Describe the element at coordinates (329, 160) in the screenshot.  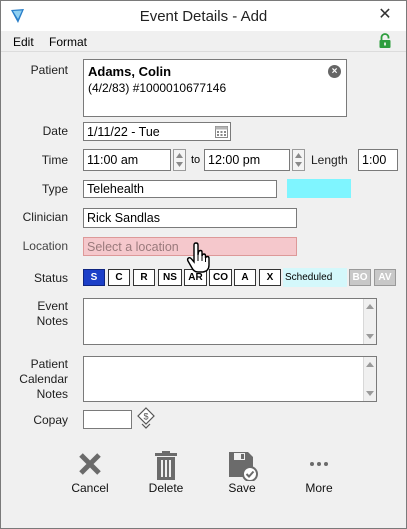
I see `length-label: Length` at that location.